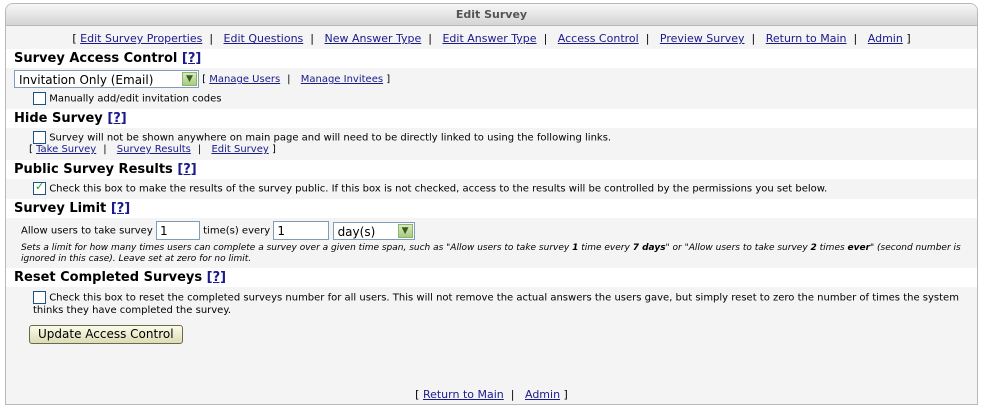  I want to click on times-input: 1, so click(177, 230).